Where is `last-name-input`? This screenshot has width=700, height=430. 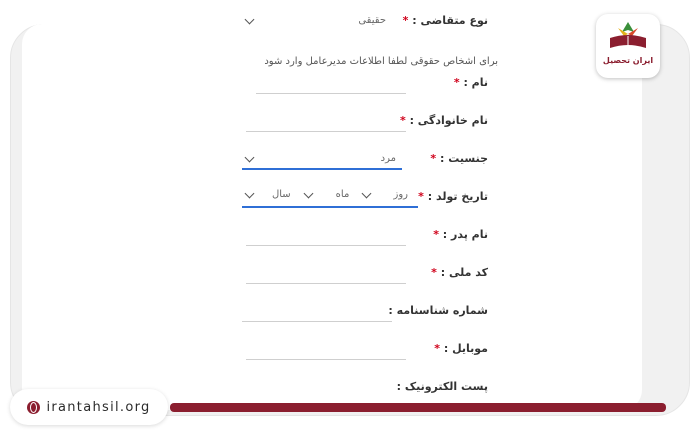
last-name-input is located at coordinates (326, 131).